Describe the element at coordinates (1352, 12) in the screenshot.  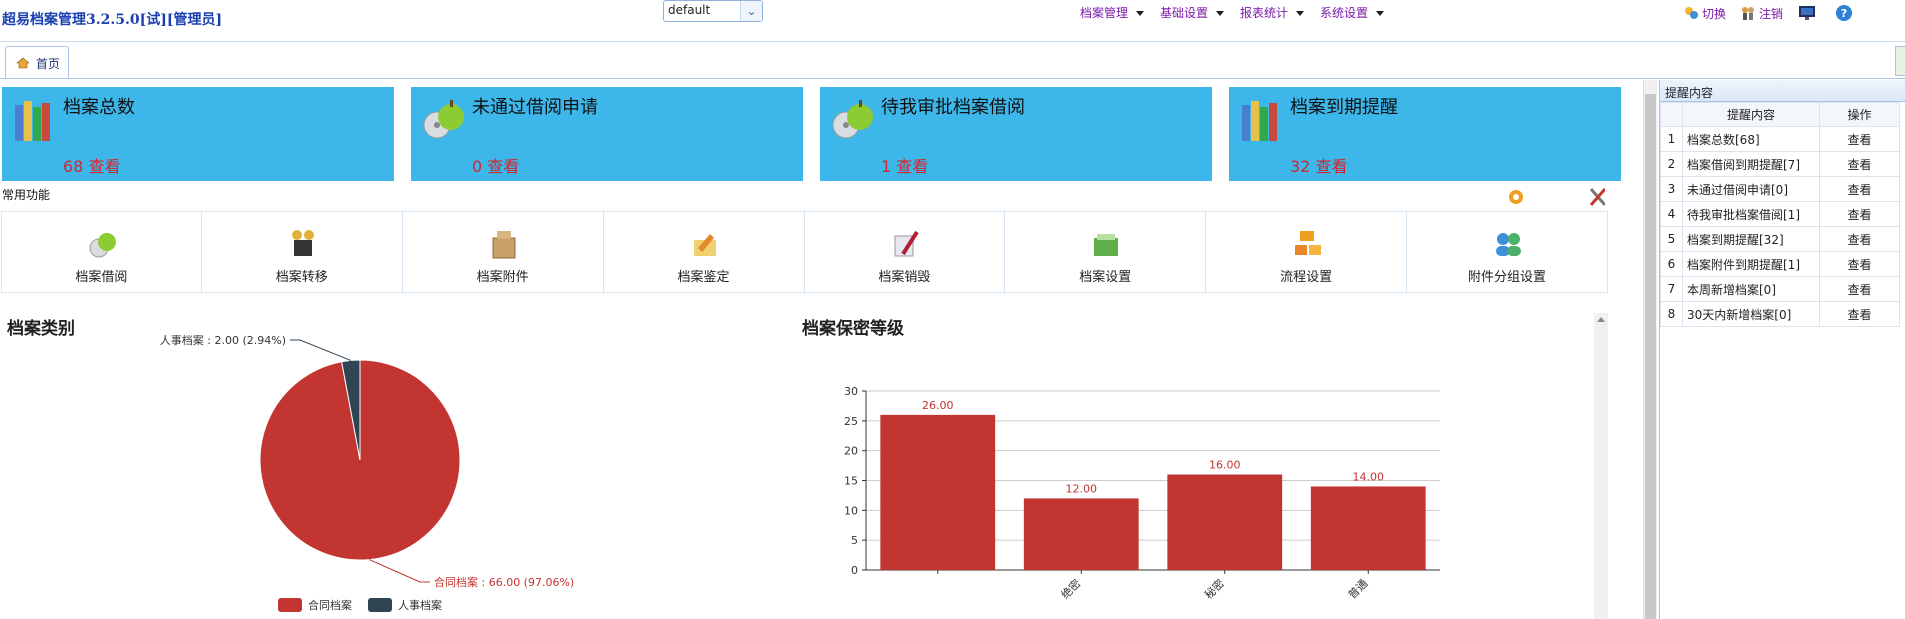
I see `menu-system-settings: 系统设置` at that location.